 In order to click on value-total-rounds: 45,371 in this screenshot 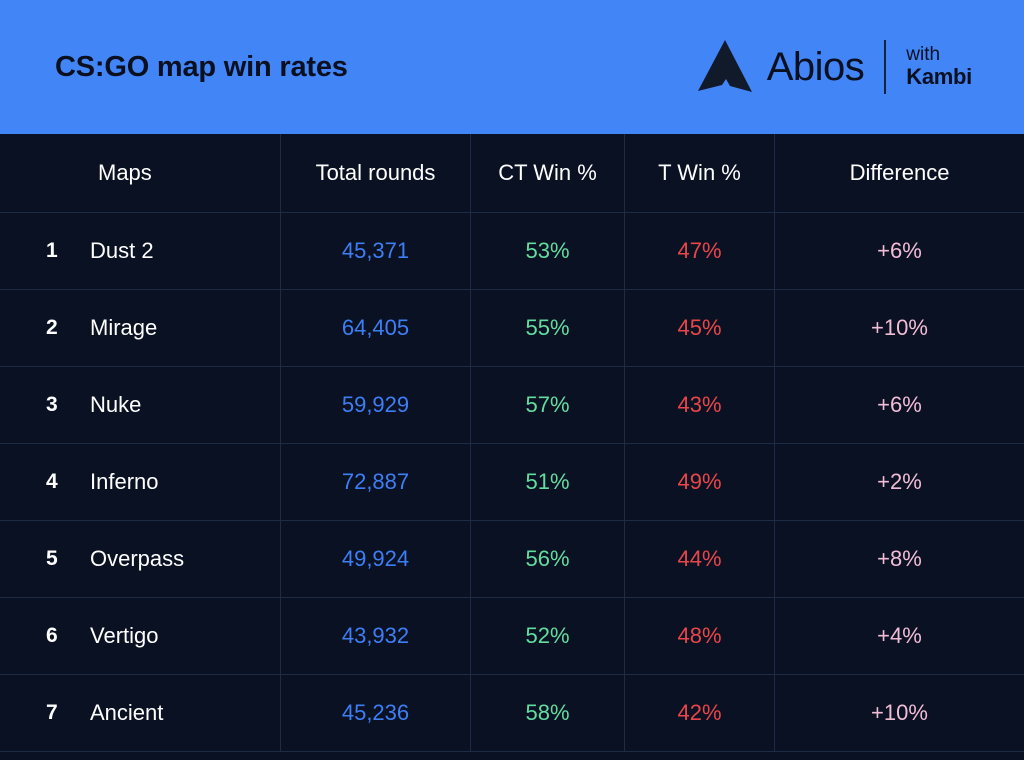, I will do `click(375, 250)`.